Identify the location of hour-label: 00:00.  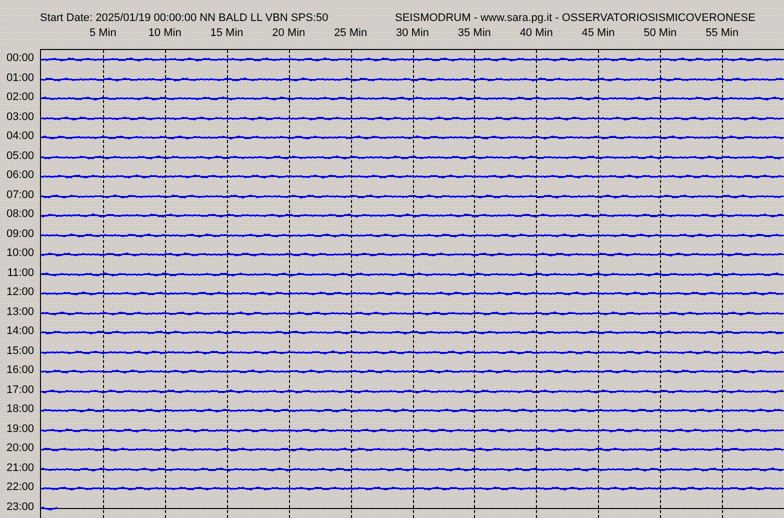
(20, 58).